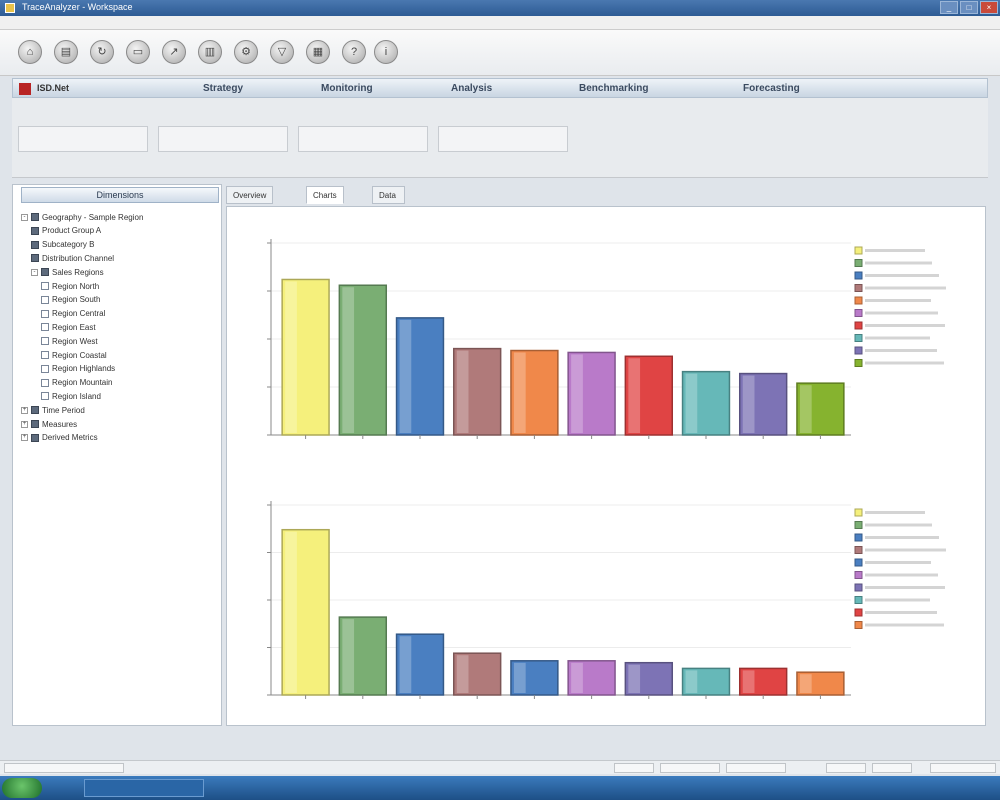  I want to click on nav-item-monitoring: Monitoring, so click(347, 88).